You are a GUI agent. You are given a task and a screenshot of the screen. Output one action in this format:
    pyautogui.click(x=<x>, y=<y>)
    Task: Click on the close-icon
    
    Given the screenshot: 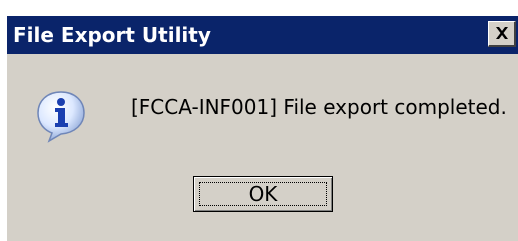 What is the action you would take?
    pyautogui.click(x=502, y=33)
    